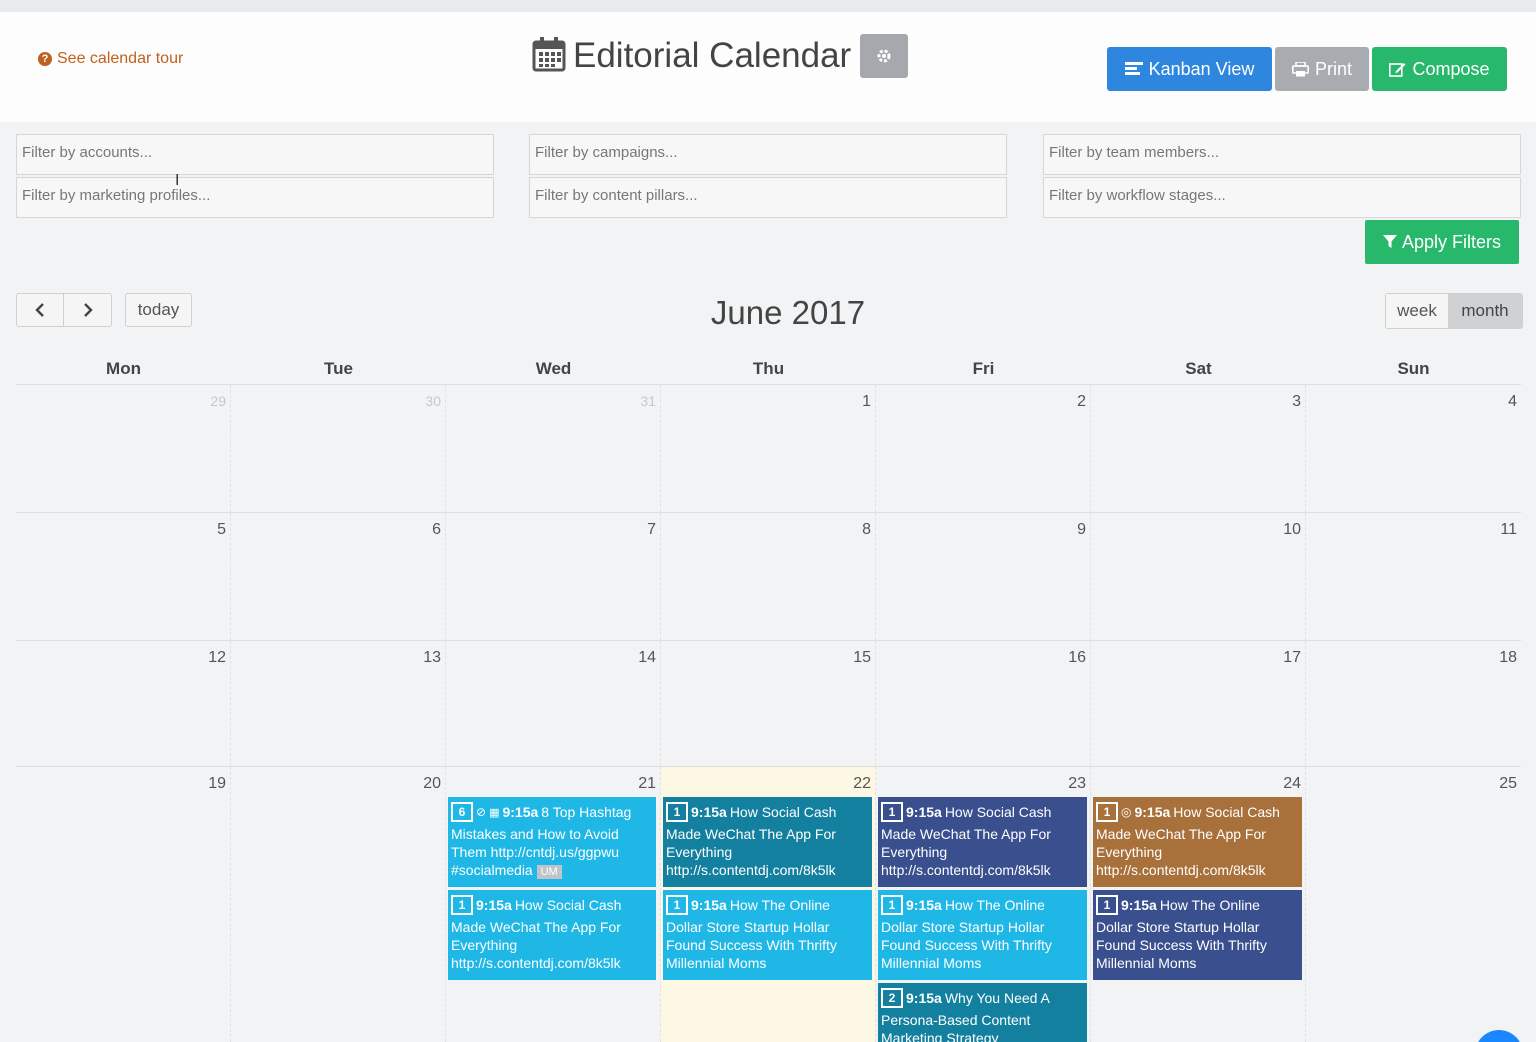 The image size is (1536, 1042). Describe the element at coordinates (1413, 368) in the screenshot. I see `dow-sun: Sun` at that location.